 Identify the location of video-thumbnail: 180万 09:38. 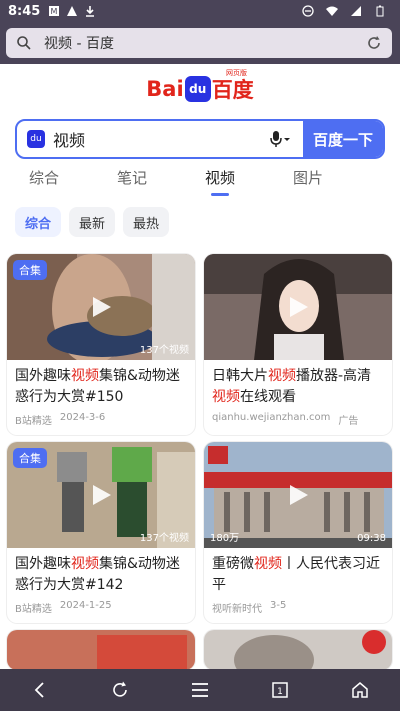
(298, 495).